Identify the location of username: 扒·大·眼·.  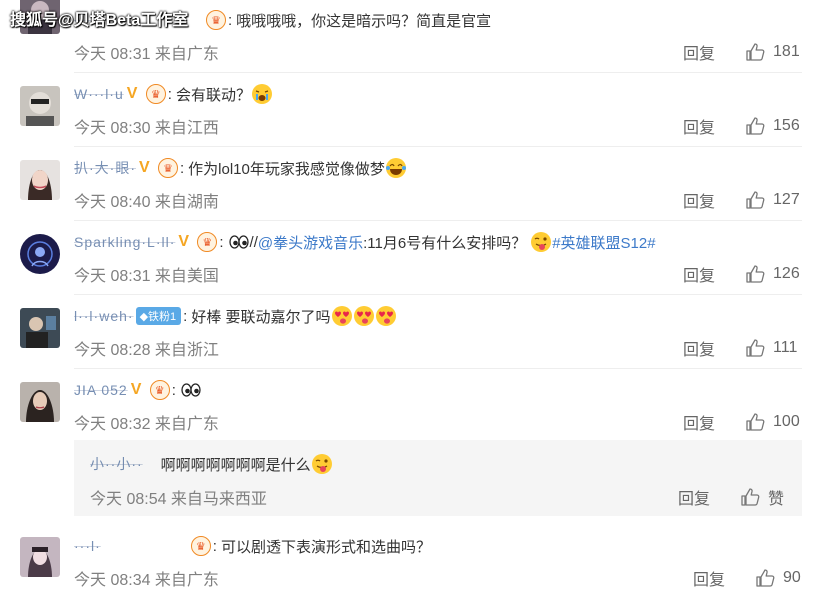
(105, 168).